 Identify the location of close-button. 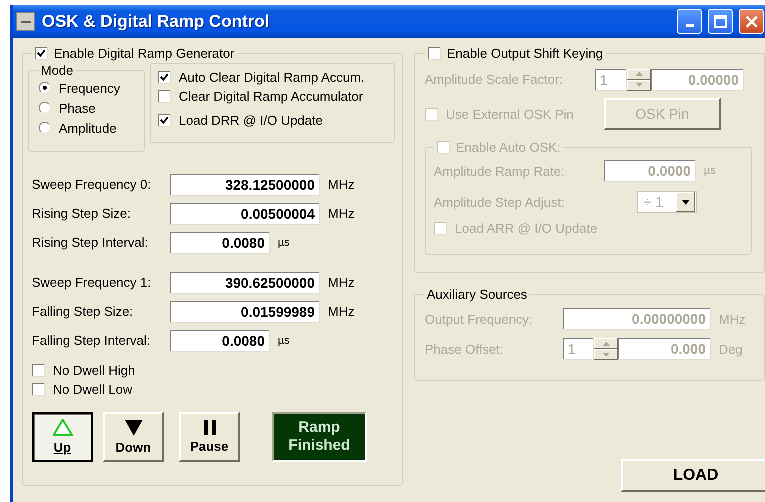
(751, 21).